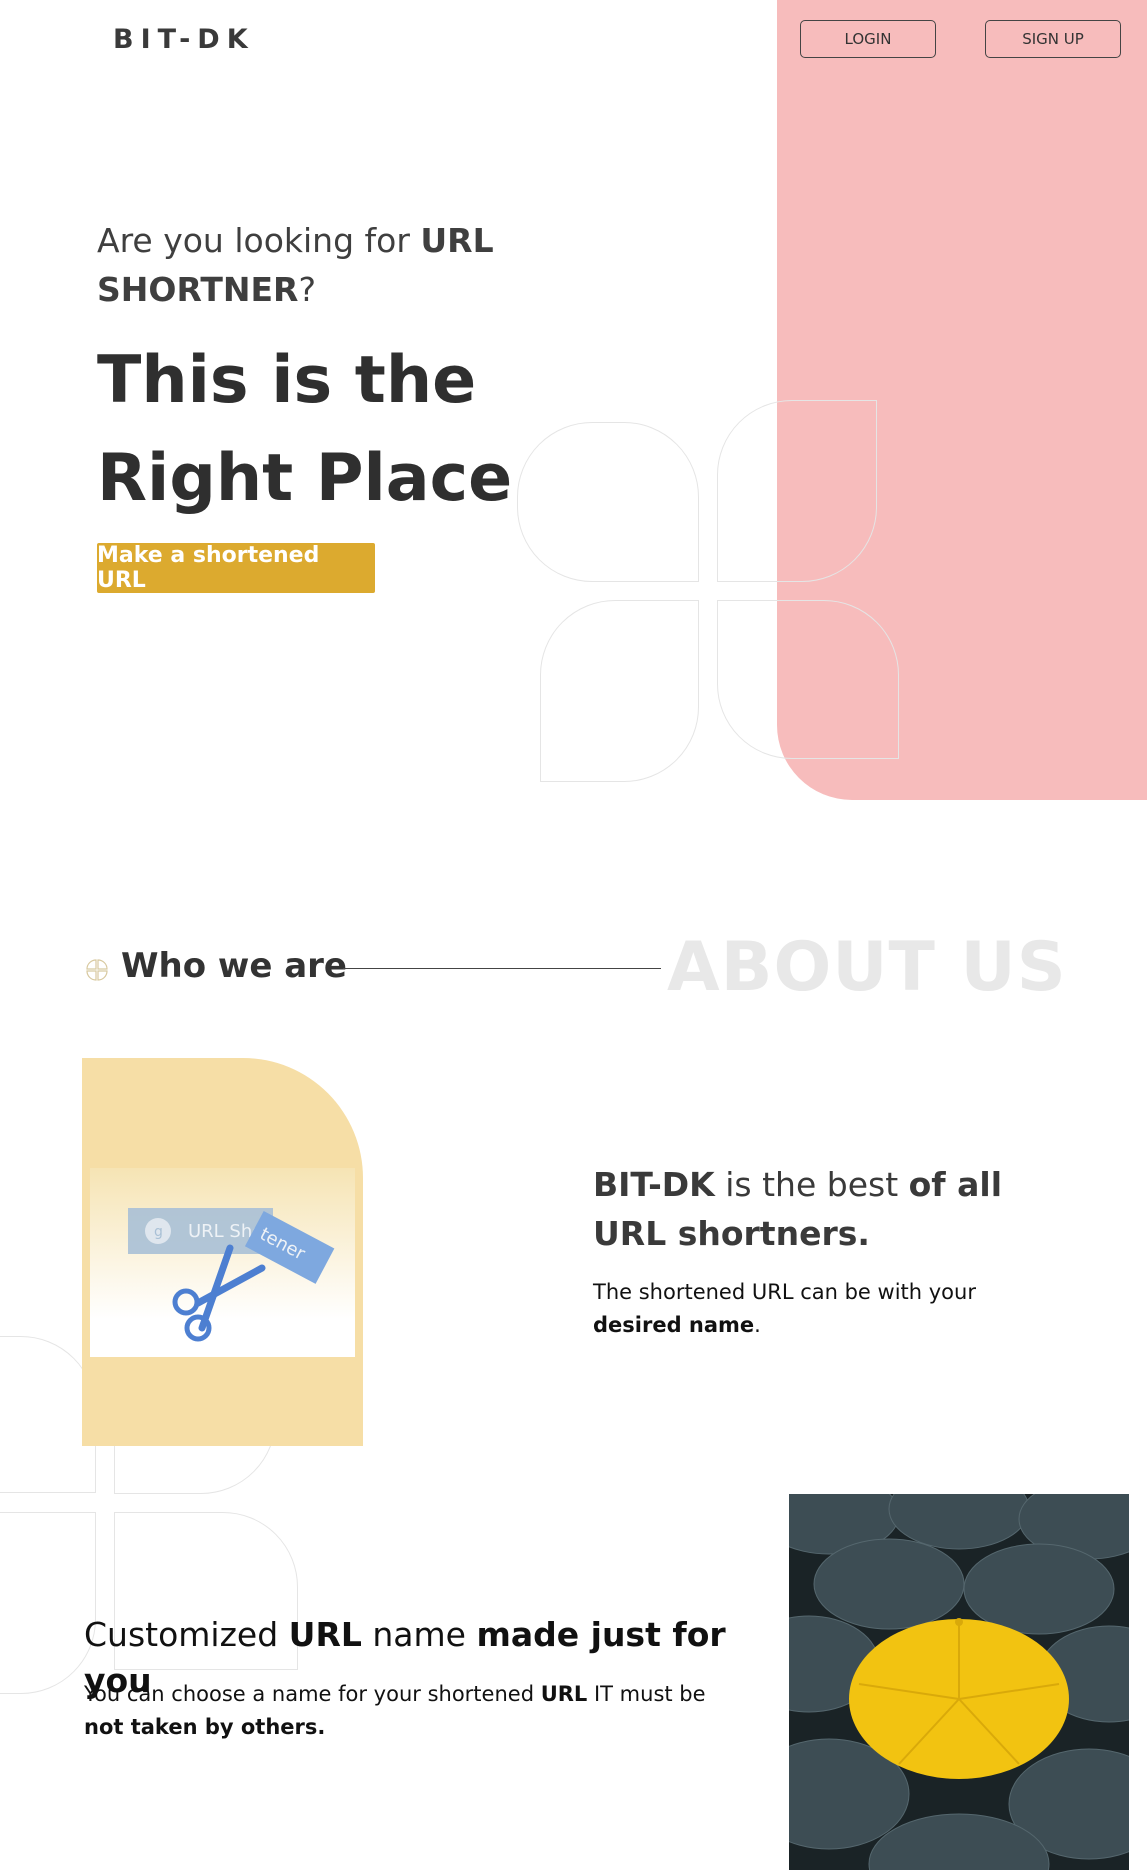  What do you see at coordinates (317, 265) in the screenshot?
I see `hero-subheading: Are you looking for URL SHORTNER?` at bounding box center [317, 265].